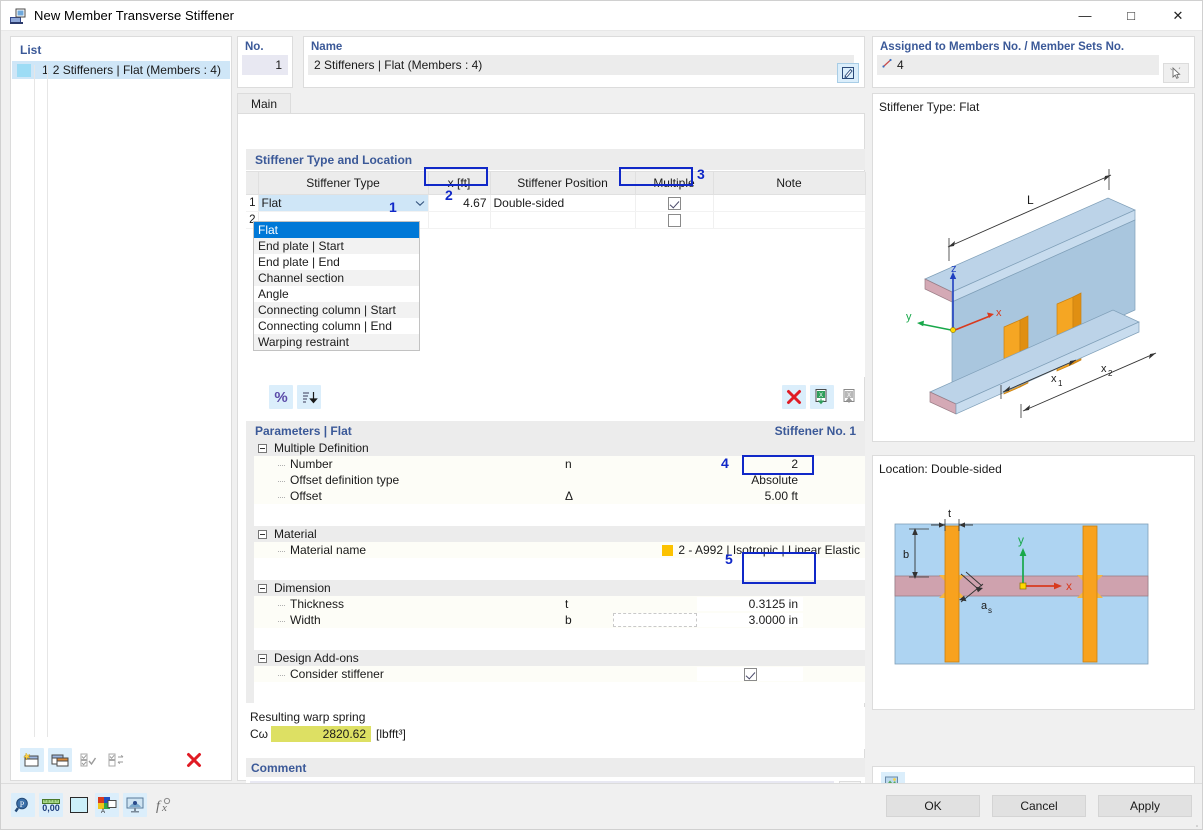  What do you see at coordinates (848, 73) in the screenshot?
I see `name-edit-icon` at bounding box center [848, 73].